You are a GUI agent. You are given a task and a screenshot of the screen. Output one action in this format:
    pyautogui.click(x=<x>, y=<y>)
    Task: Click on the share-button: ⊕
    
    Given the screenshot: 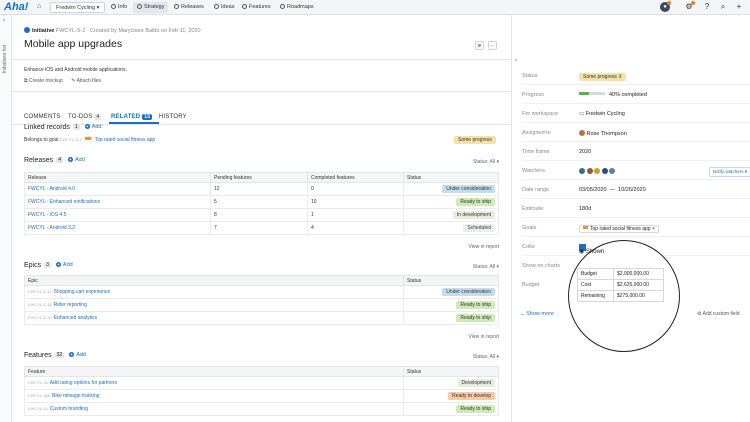 What is the action you would take?
    pyautogui.click(x=479, y=45)
    